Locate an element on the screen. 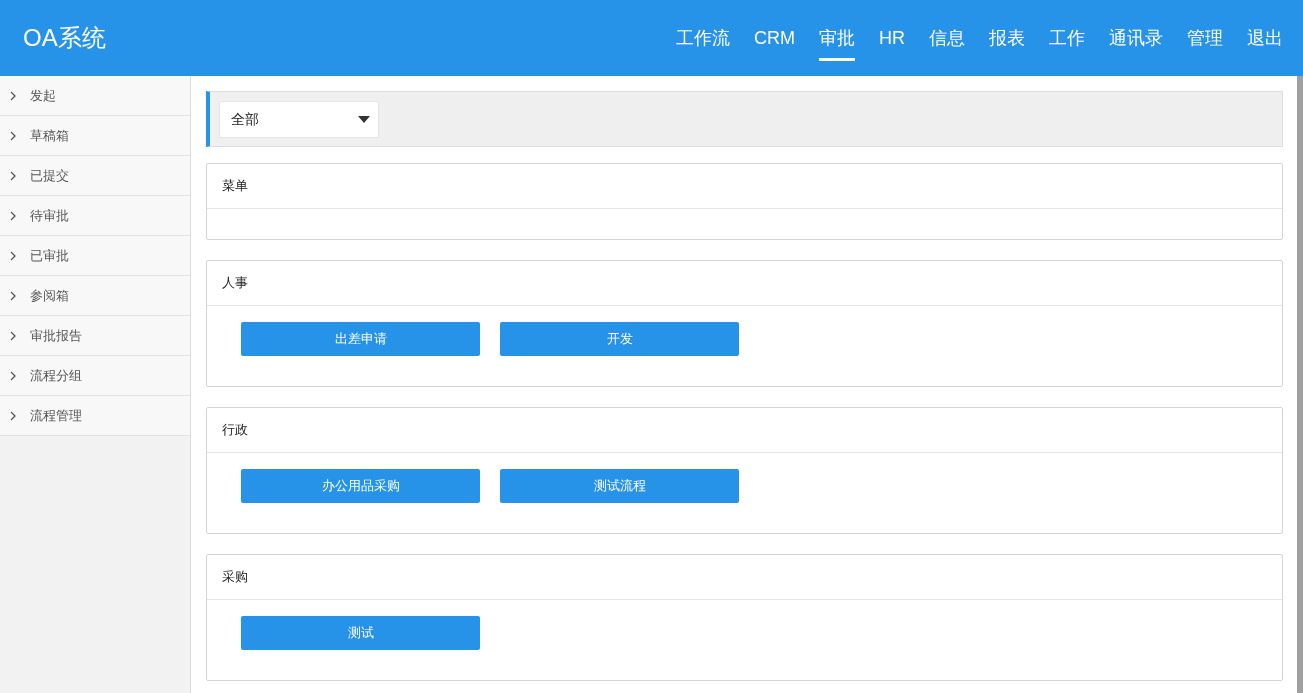 Image resolution: width=1303 pixels, height=693 pixels. group-title: 菜单 is located at coordinates (744, 186).